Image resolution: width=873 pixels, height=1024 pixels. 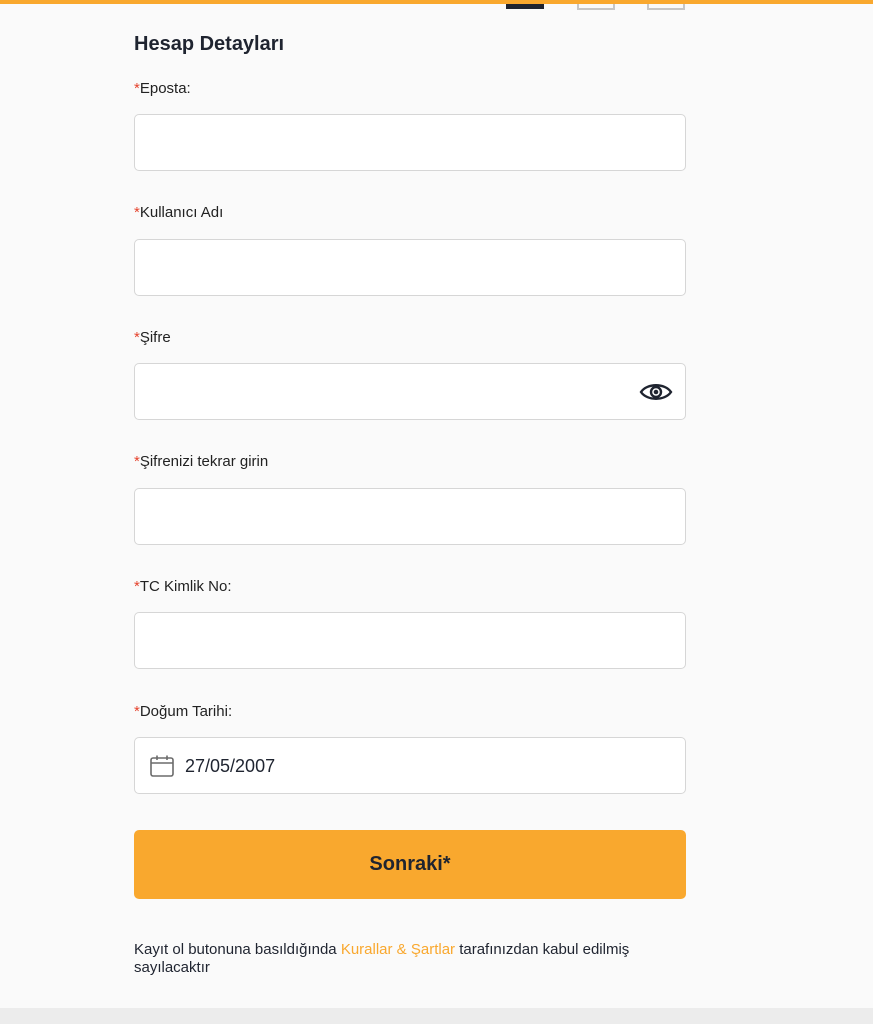 I want to click on password-confirm-label: *Şifrenizi tekrar girin, so click(x=201, y=461).